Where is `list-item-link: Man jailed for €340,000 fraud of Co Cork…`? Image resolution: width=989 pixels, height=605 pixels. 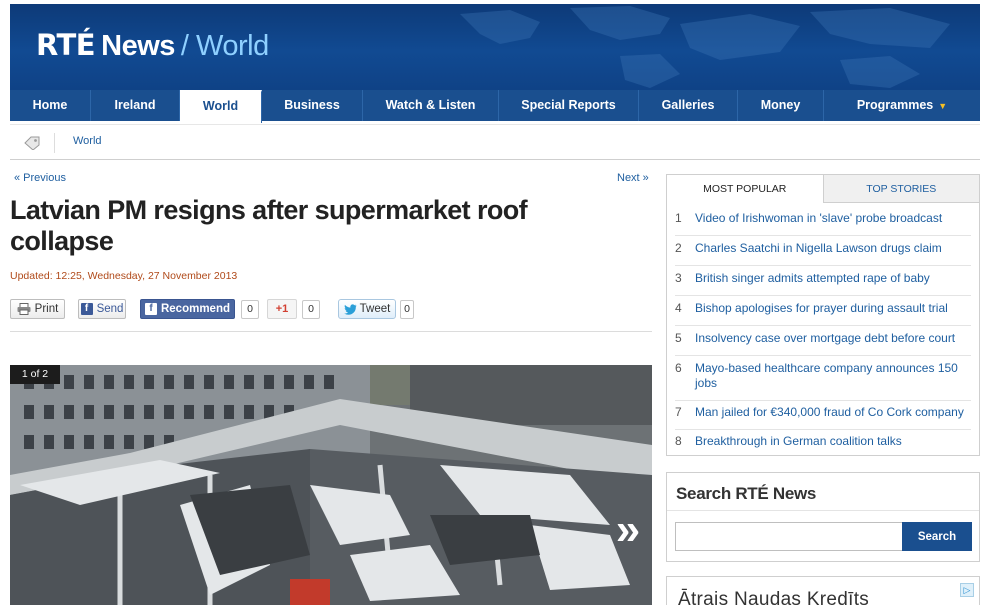
list-item-link: Man jailed for €340,000 fraud of Co Cork… is located at coordinates (829, 417).